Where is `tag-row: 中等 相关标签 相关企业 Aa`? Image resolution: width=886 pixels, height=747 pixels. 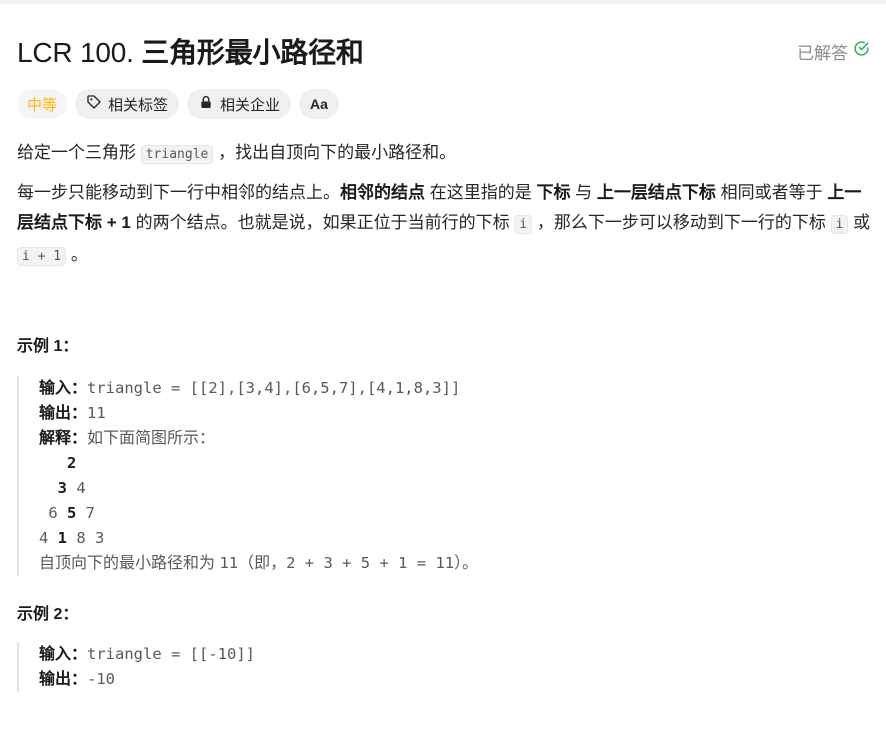
tag-row: 中等 相关标签 相关企业 Aa is located at coordinates (178, 104).